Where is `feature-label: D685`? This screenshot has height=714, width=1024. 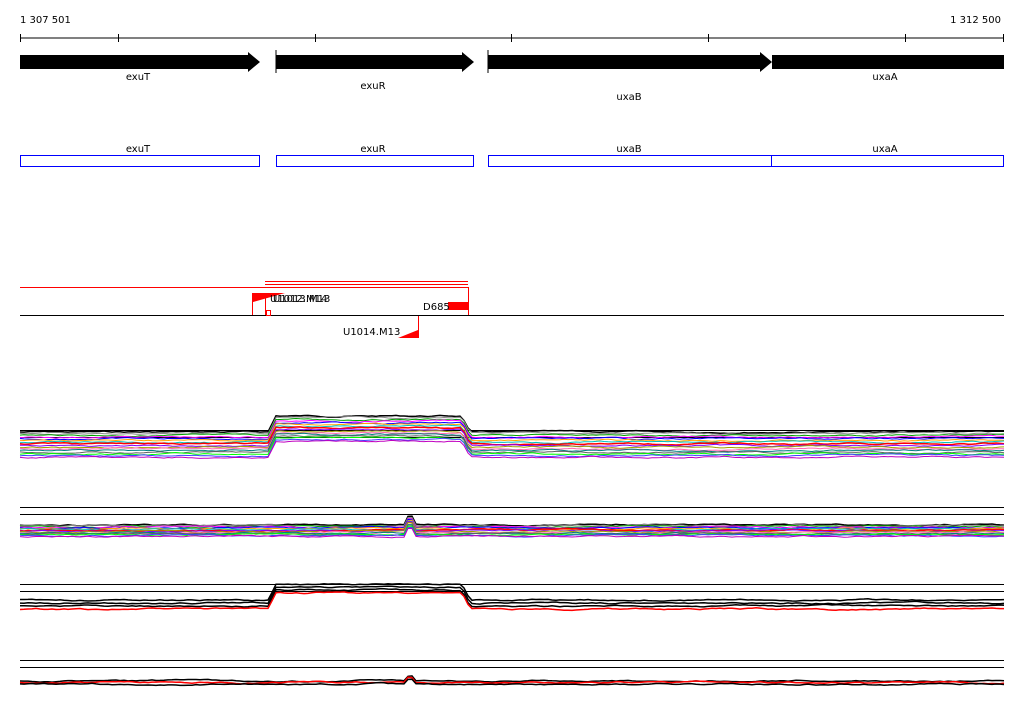
feature-label: D685 is located at coordinates (436, 307).